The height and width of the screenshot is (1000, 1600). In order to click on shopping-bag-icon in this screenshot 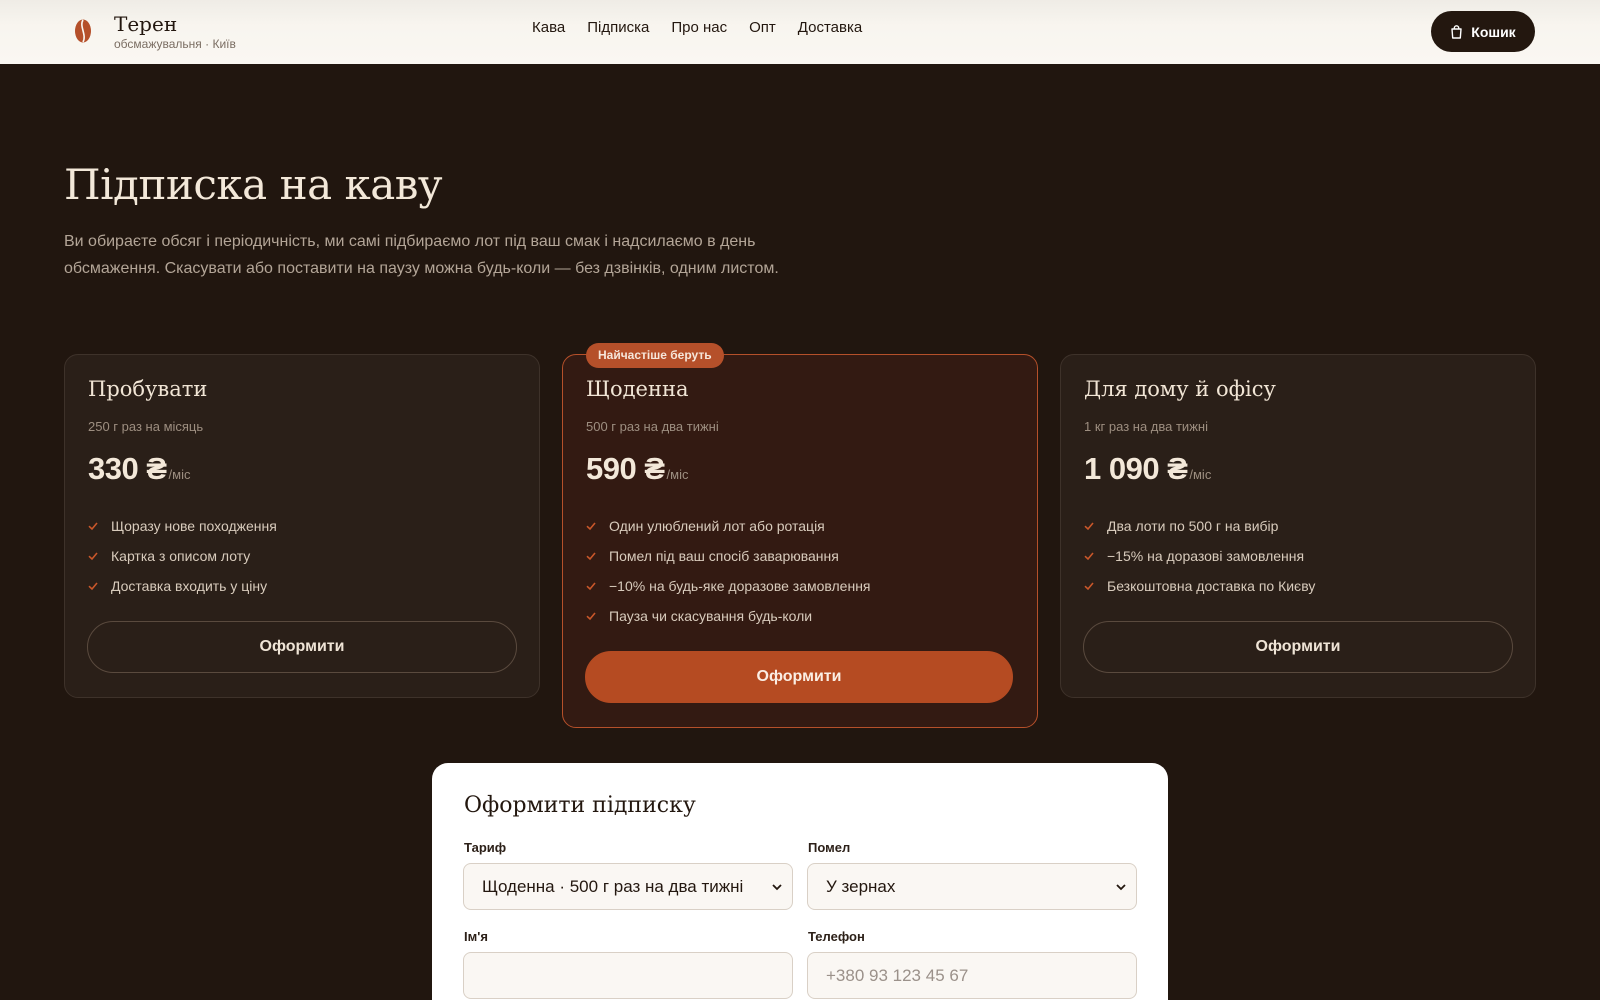, I will do `click(1456, 31)`.